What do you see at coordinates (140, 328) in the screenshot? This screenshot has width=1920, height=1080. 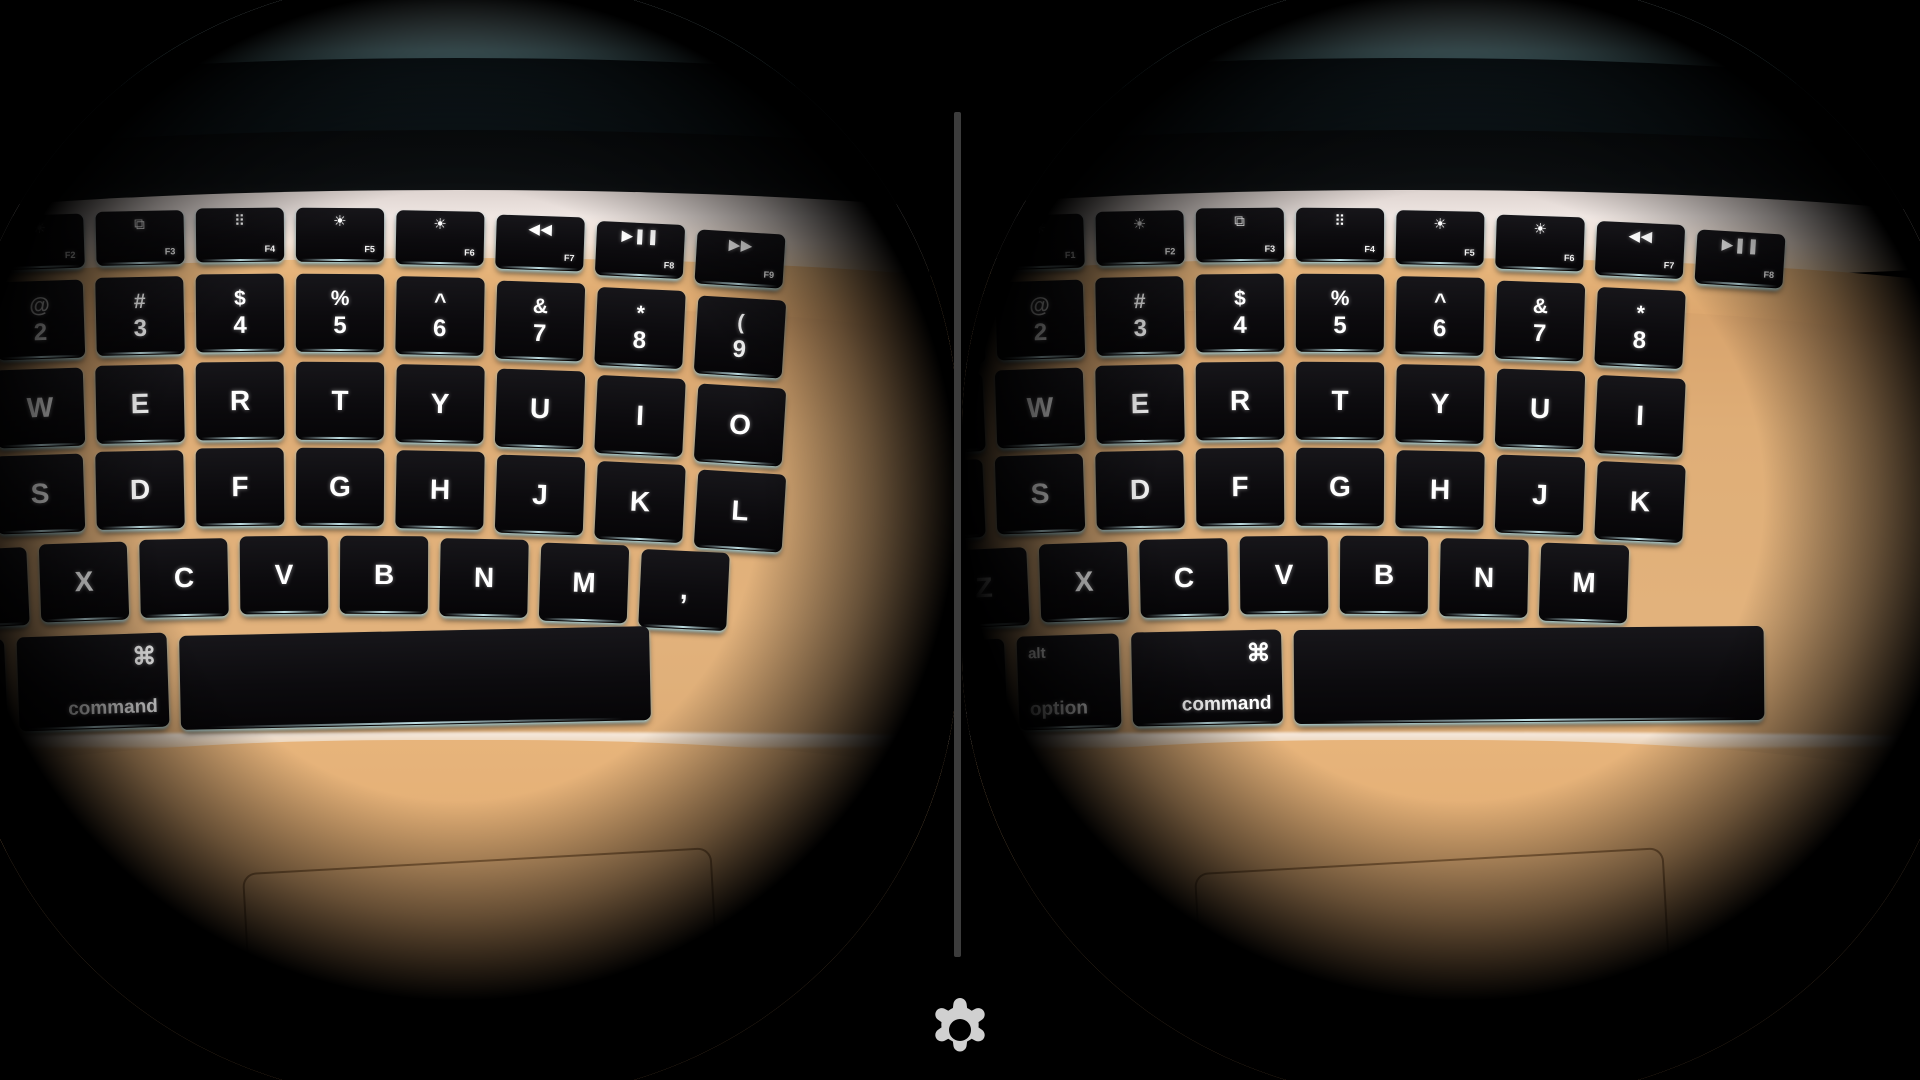 I see `key-3-base: 3` at bounding box center [140, 328].